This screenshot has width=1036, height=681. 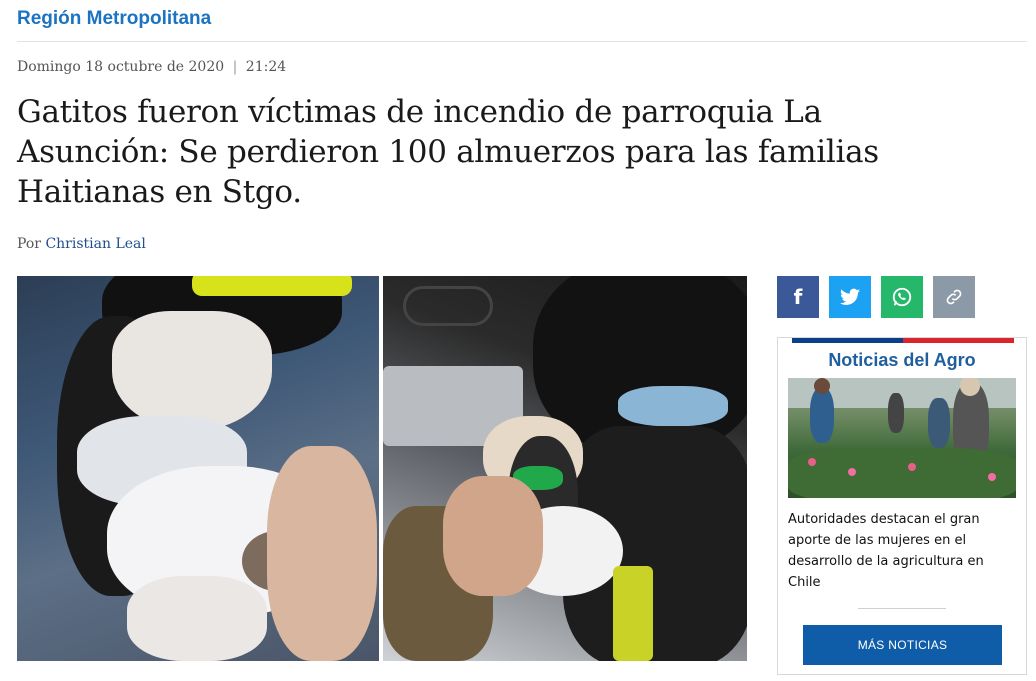 I want to click on whatsapp-icon, so click(x=902, y=297).